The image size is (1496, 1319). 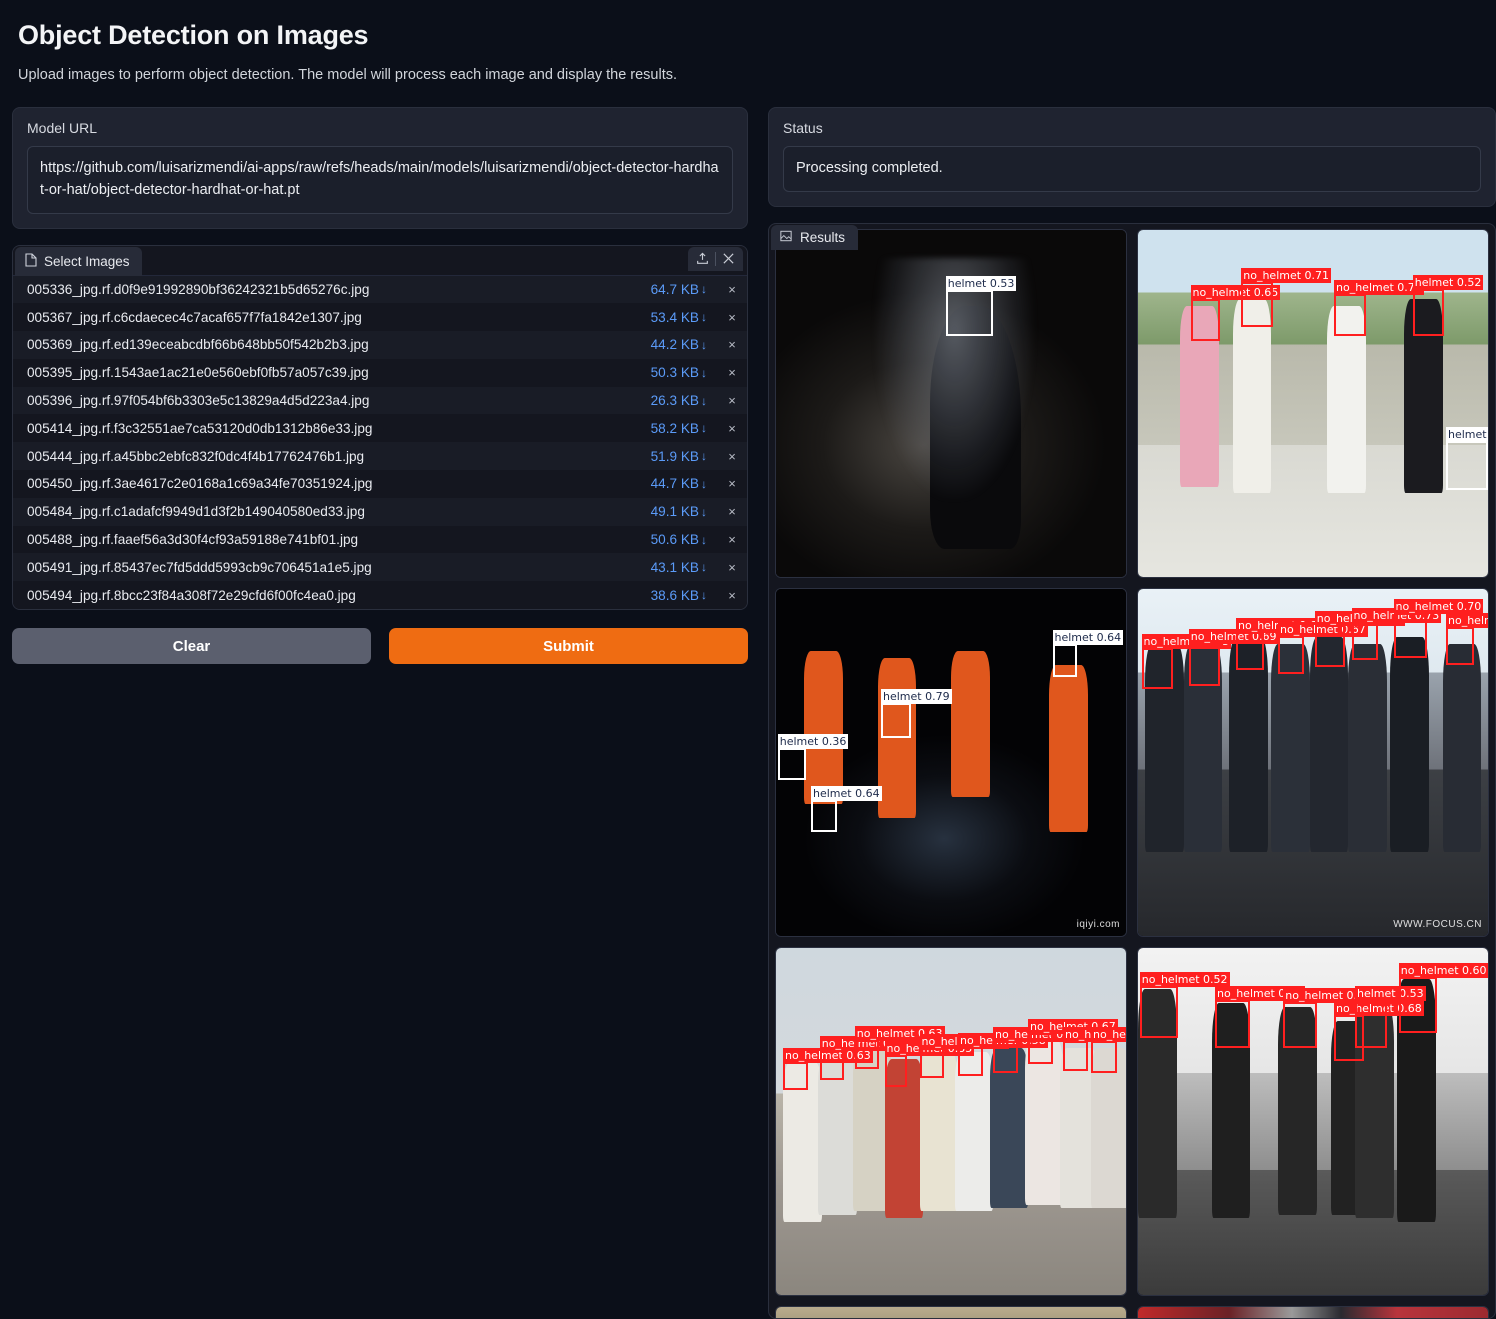 What do you see at coordinates (674, 317) in the screenshot?
I see `file-size-label: 53.4 KB` at bounding box center [674, 317].